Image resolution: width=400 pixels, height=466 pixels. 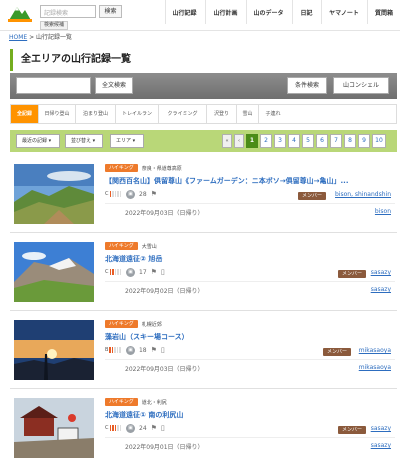 I want to click on tab-all-records: 全記録, so click(x=25, y=114).